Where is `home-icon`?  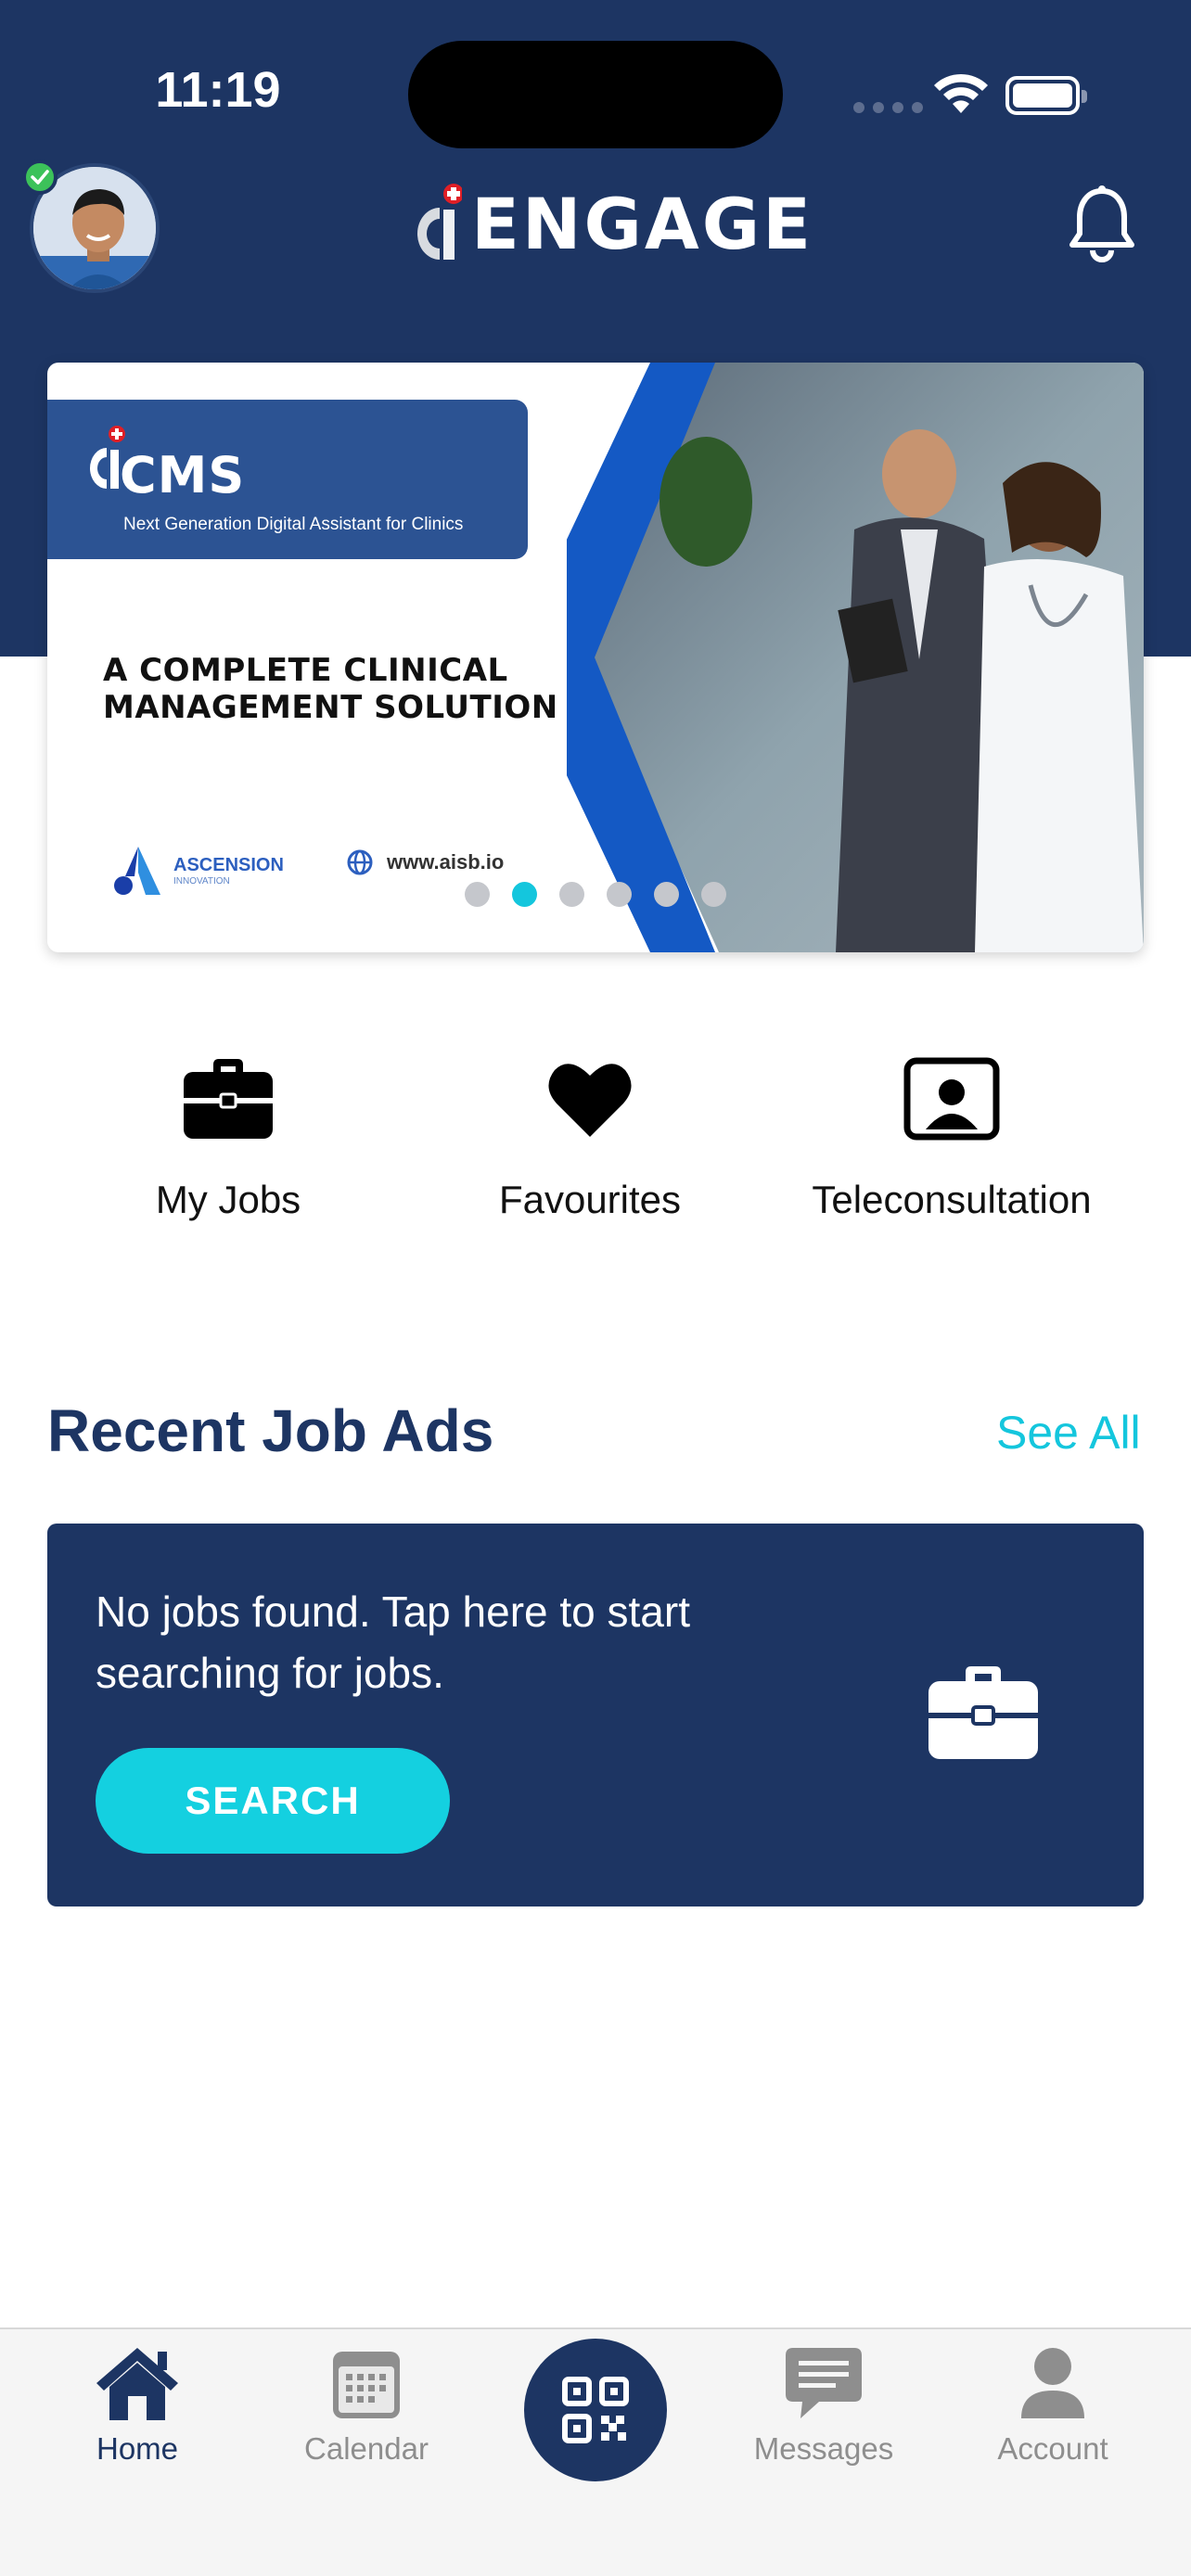
home-icon is located at coordinates (137, 2384).